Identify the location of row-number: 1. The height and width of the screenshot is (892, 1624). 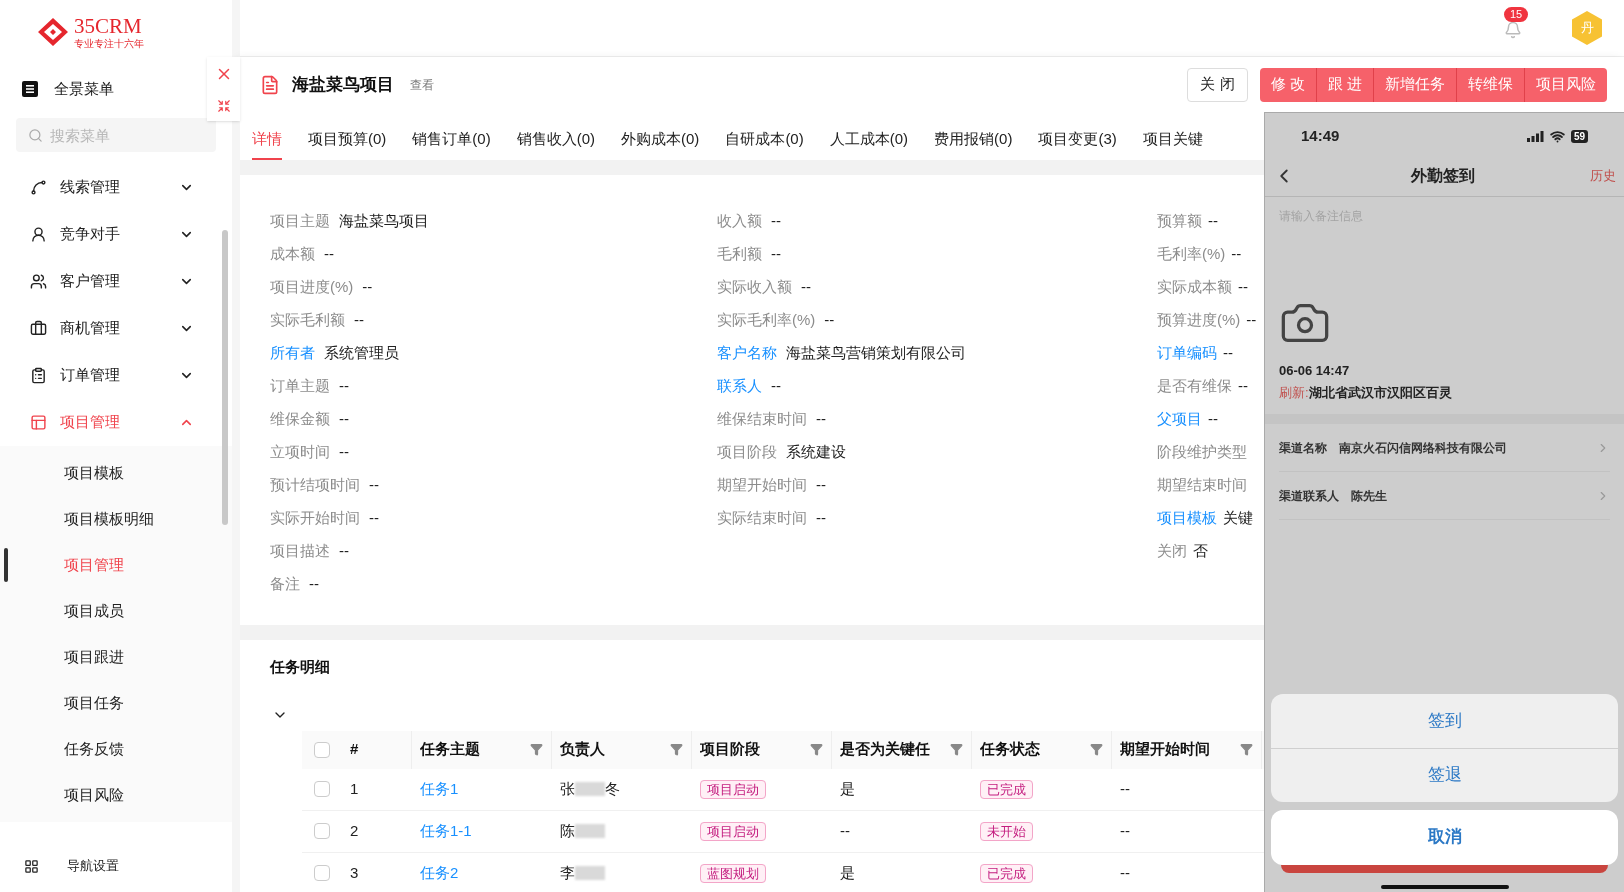
(354, 788).